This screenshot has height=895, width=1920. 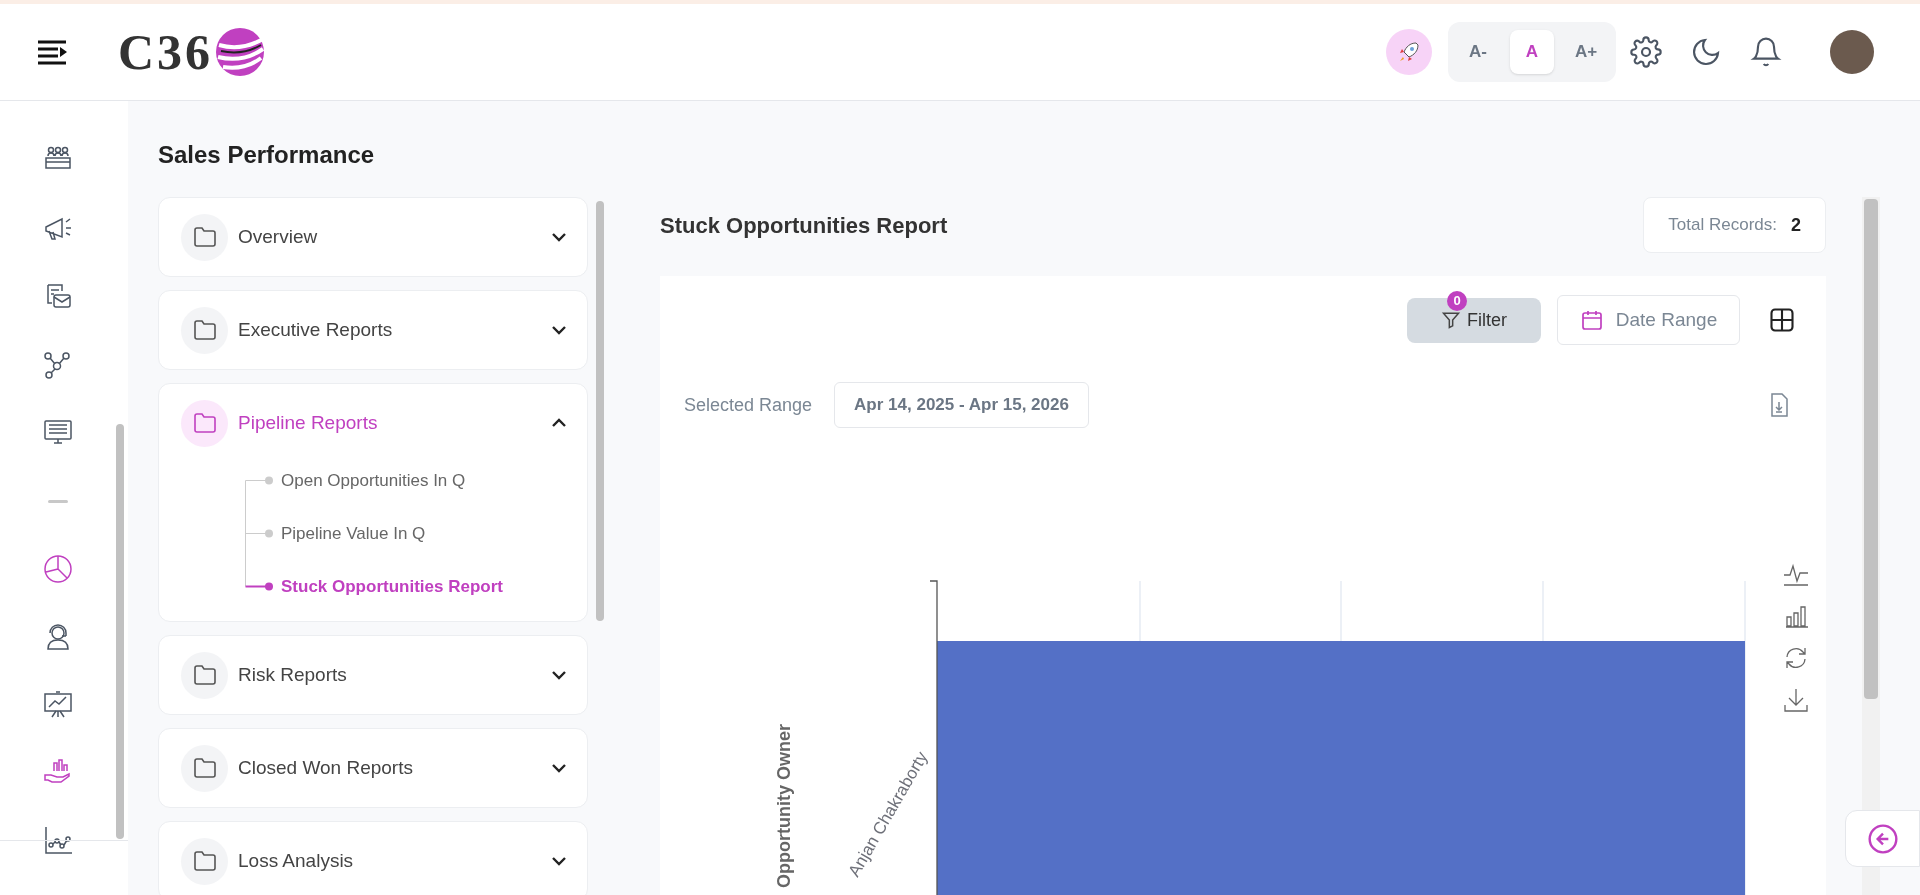 I want to click on report-group-label: Closed Won Reports, so click(x=325, y=768).